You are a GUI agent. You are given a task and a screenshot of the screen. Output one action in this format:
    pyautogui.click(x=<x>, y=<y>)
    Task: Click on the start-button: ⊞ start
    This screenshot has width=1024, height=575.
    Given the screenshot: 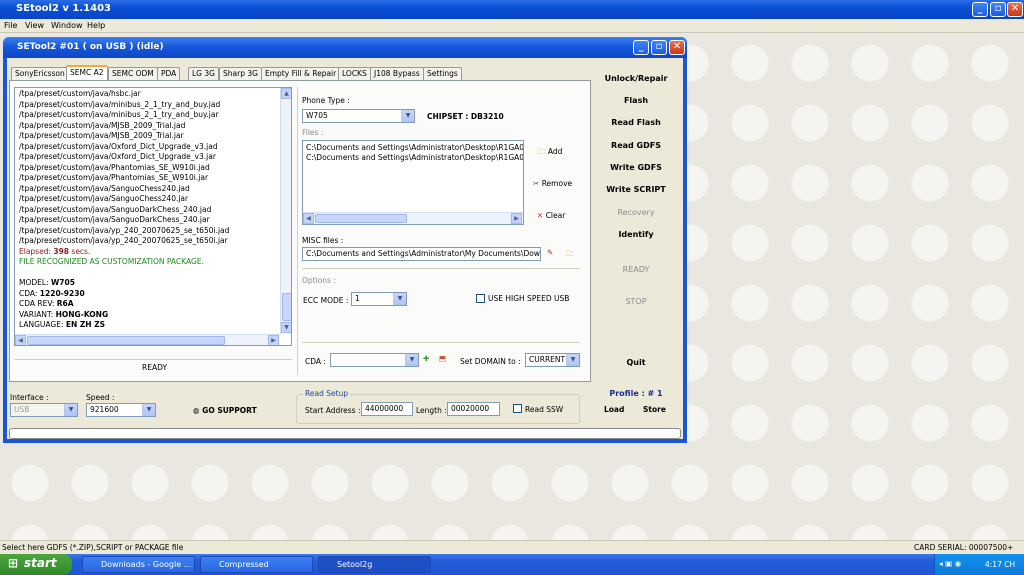 What is the action you would take?
    pyautogui.click(x=36, y=564)
    